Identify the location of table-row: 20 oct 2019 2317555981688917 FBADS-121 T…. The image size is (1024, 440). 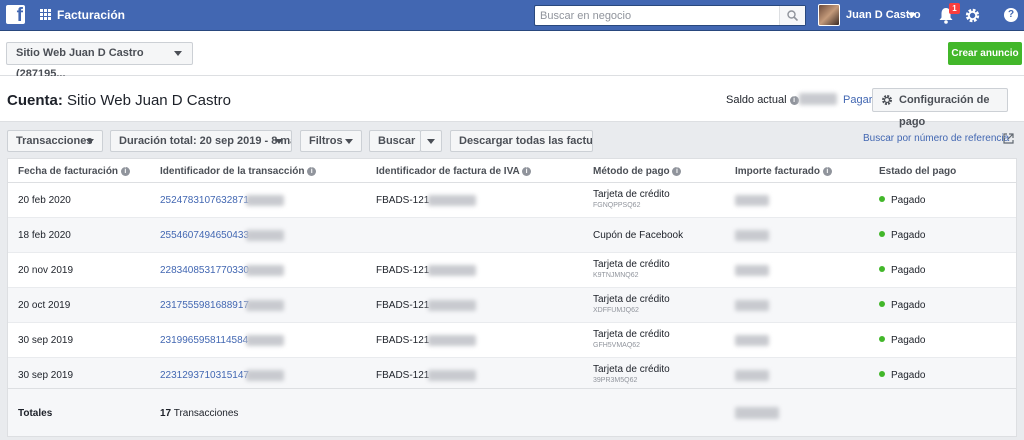
(512, 305).